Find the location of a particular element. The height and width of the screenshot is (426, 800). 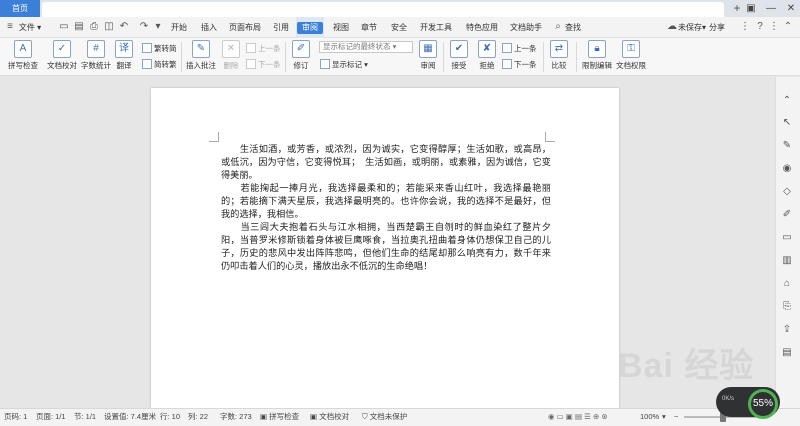

redo-icon: ↷ is located at coordinates (144, 27).